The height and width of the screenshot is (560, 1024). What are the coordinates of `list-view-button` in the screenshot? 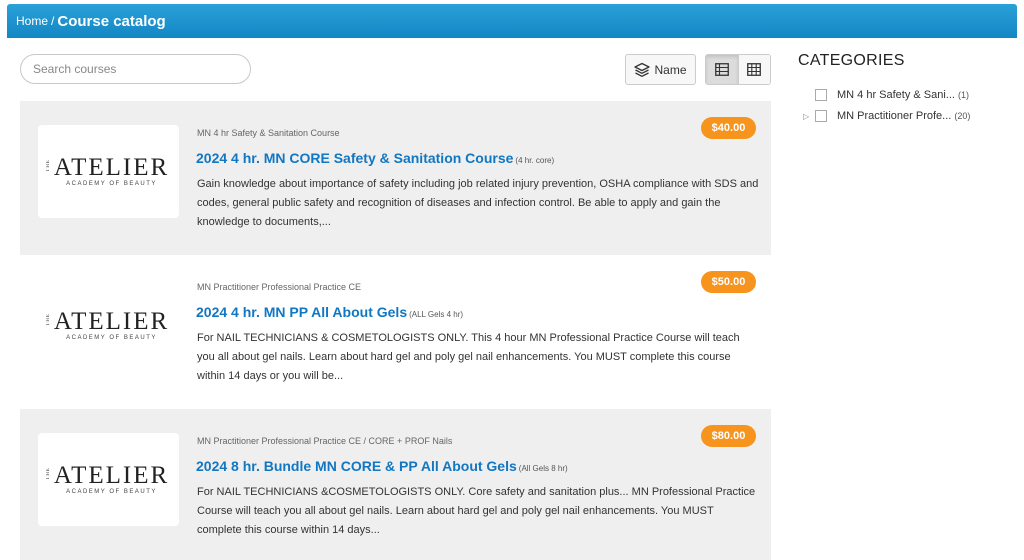 It's located at (722, 69).